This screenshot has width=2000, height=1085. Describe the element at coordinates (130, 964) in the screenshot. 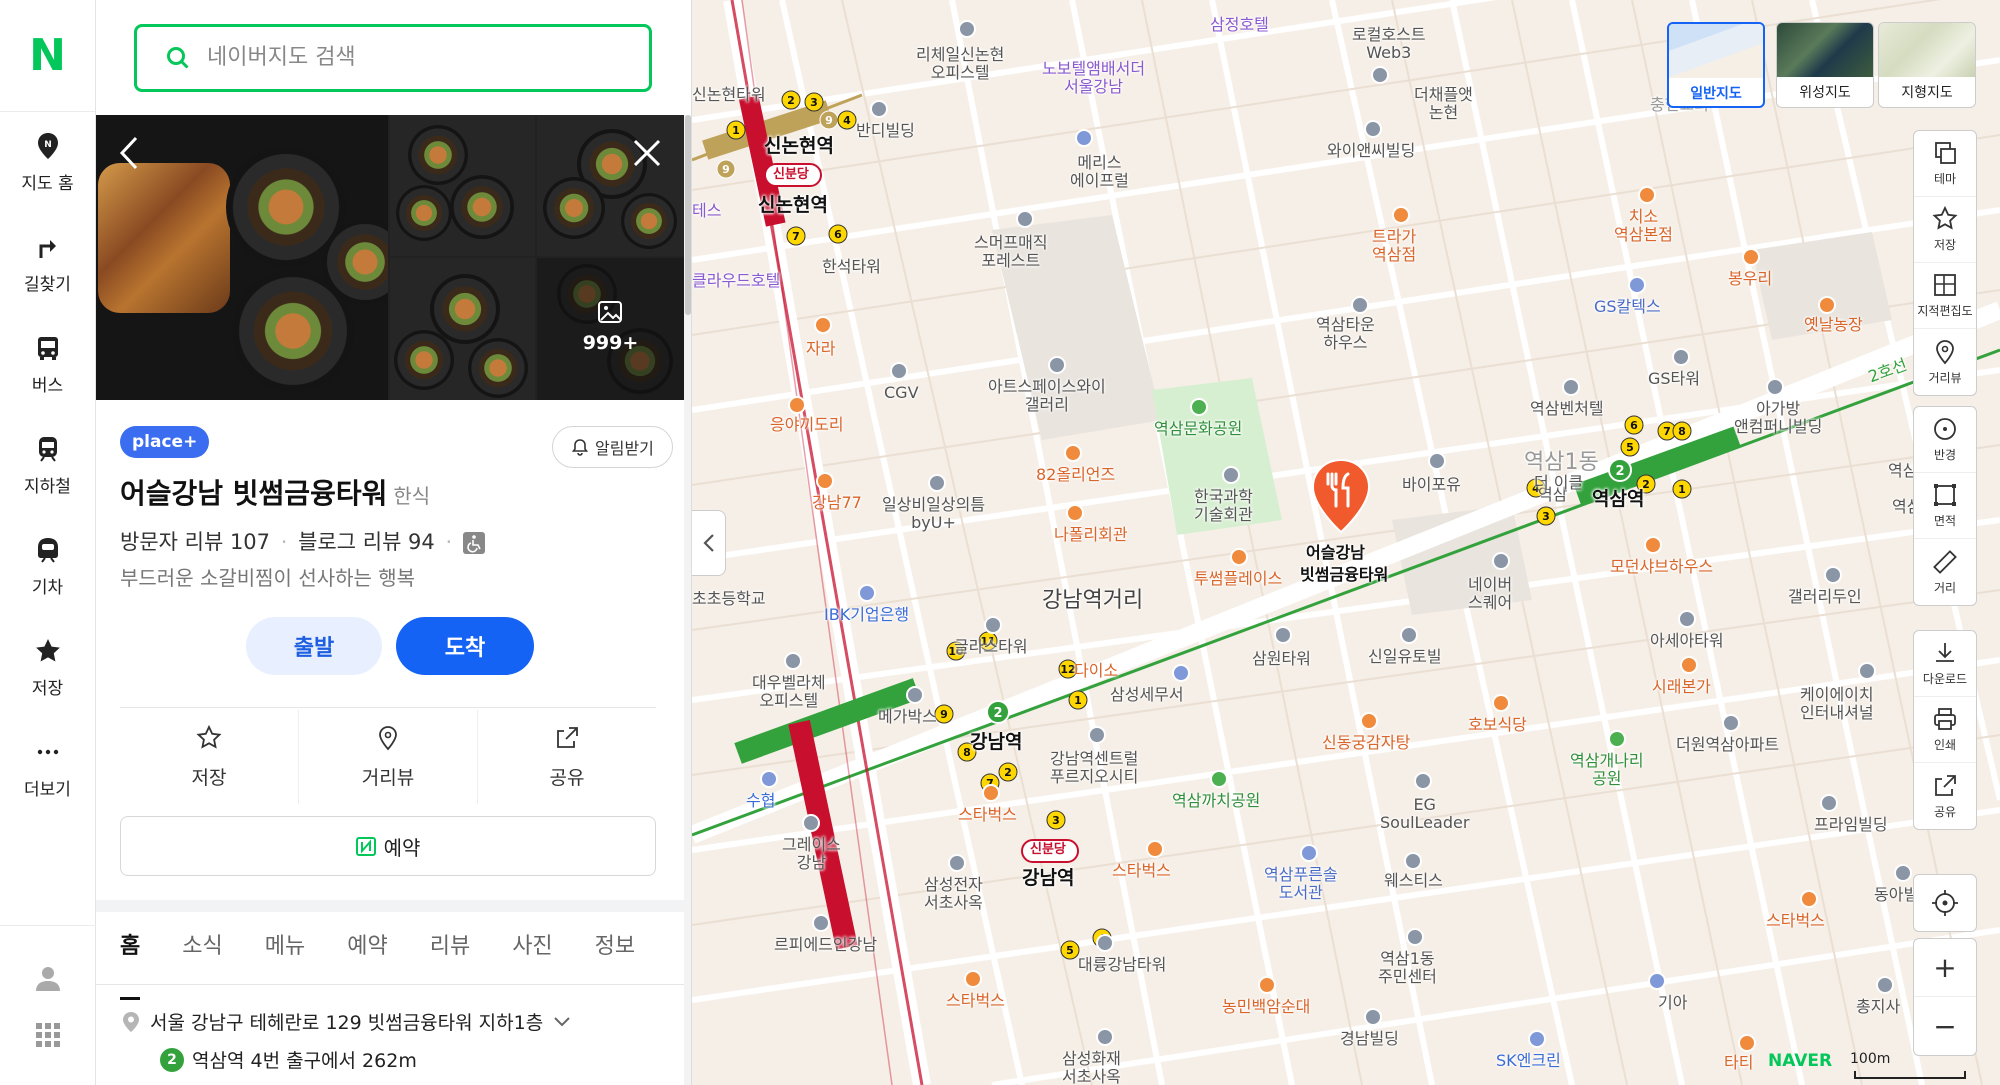

I see `tab-home: 홈` at that location.